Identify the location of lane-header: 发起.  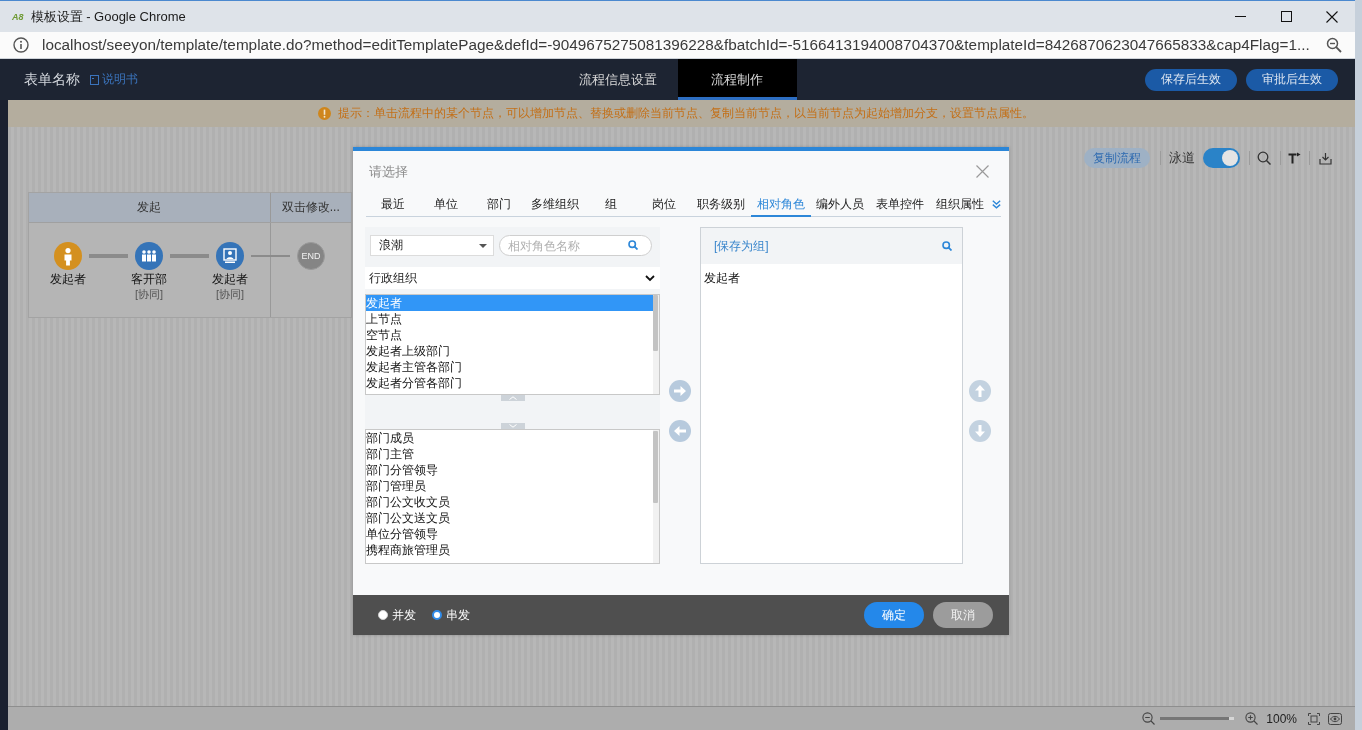
(149, 207).